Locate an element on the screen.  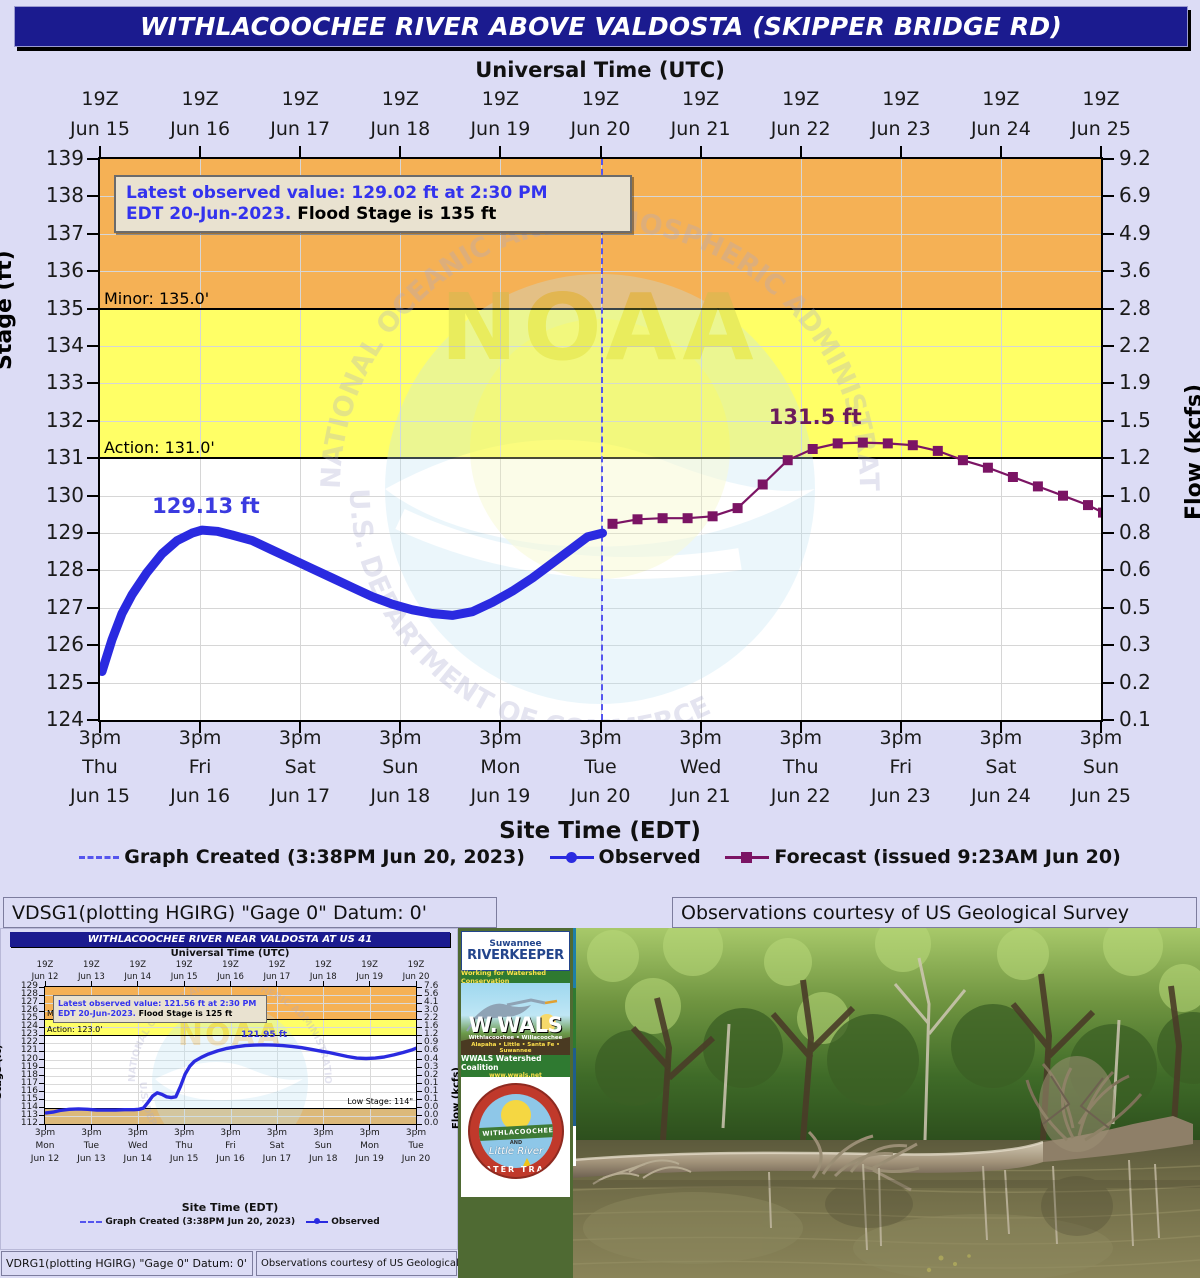
observed-peak-annotation: 129.13 ft is located at coordinates (206, 506).